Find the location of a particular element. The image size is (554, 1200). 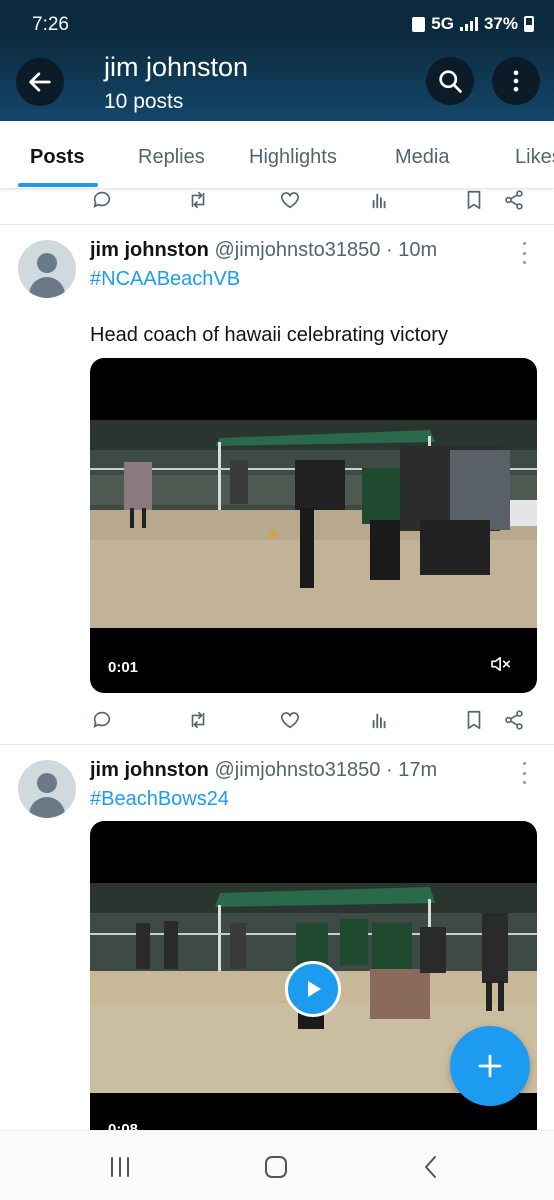

tab-replies: Replies is located at coordinates (171, 157).